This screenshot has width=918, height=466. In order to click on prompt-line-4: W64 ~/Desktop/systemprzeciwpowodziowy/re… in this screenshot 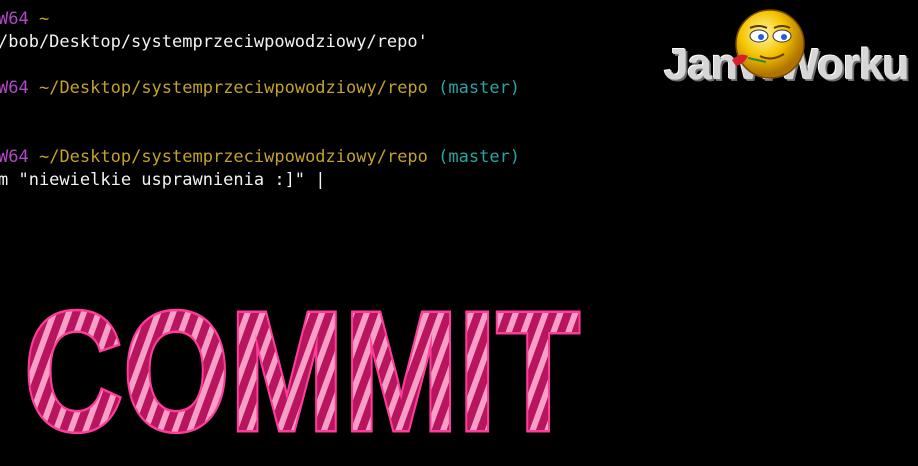, I will do `click(260, 157)`.